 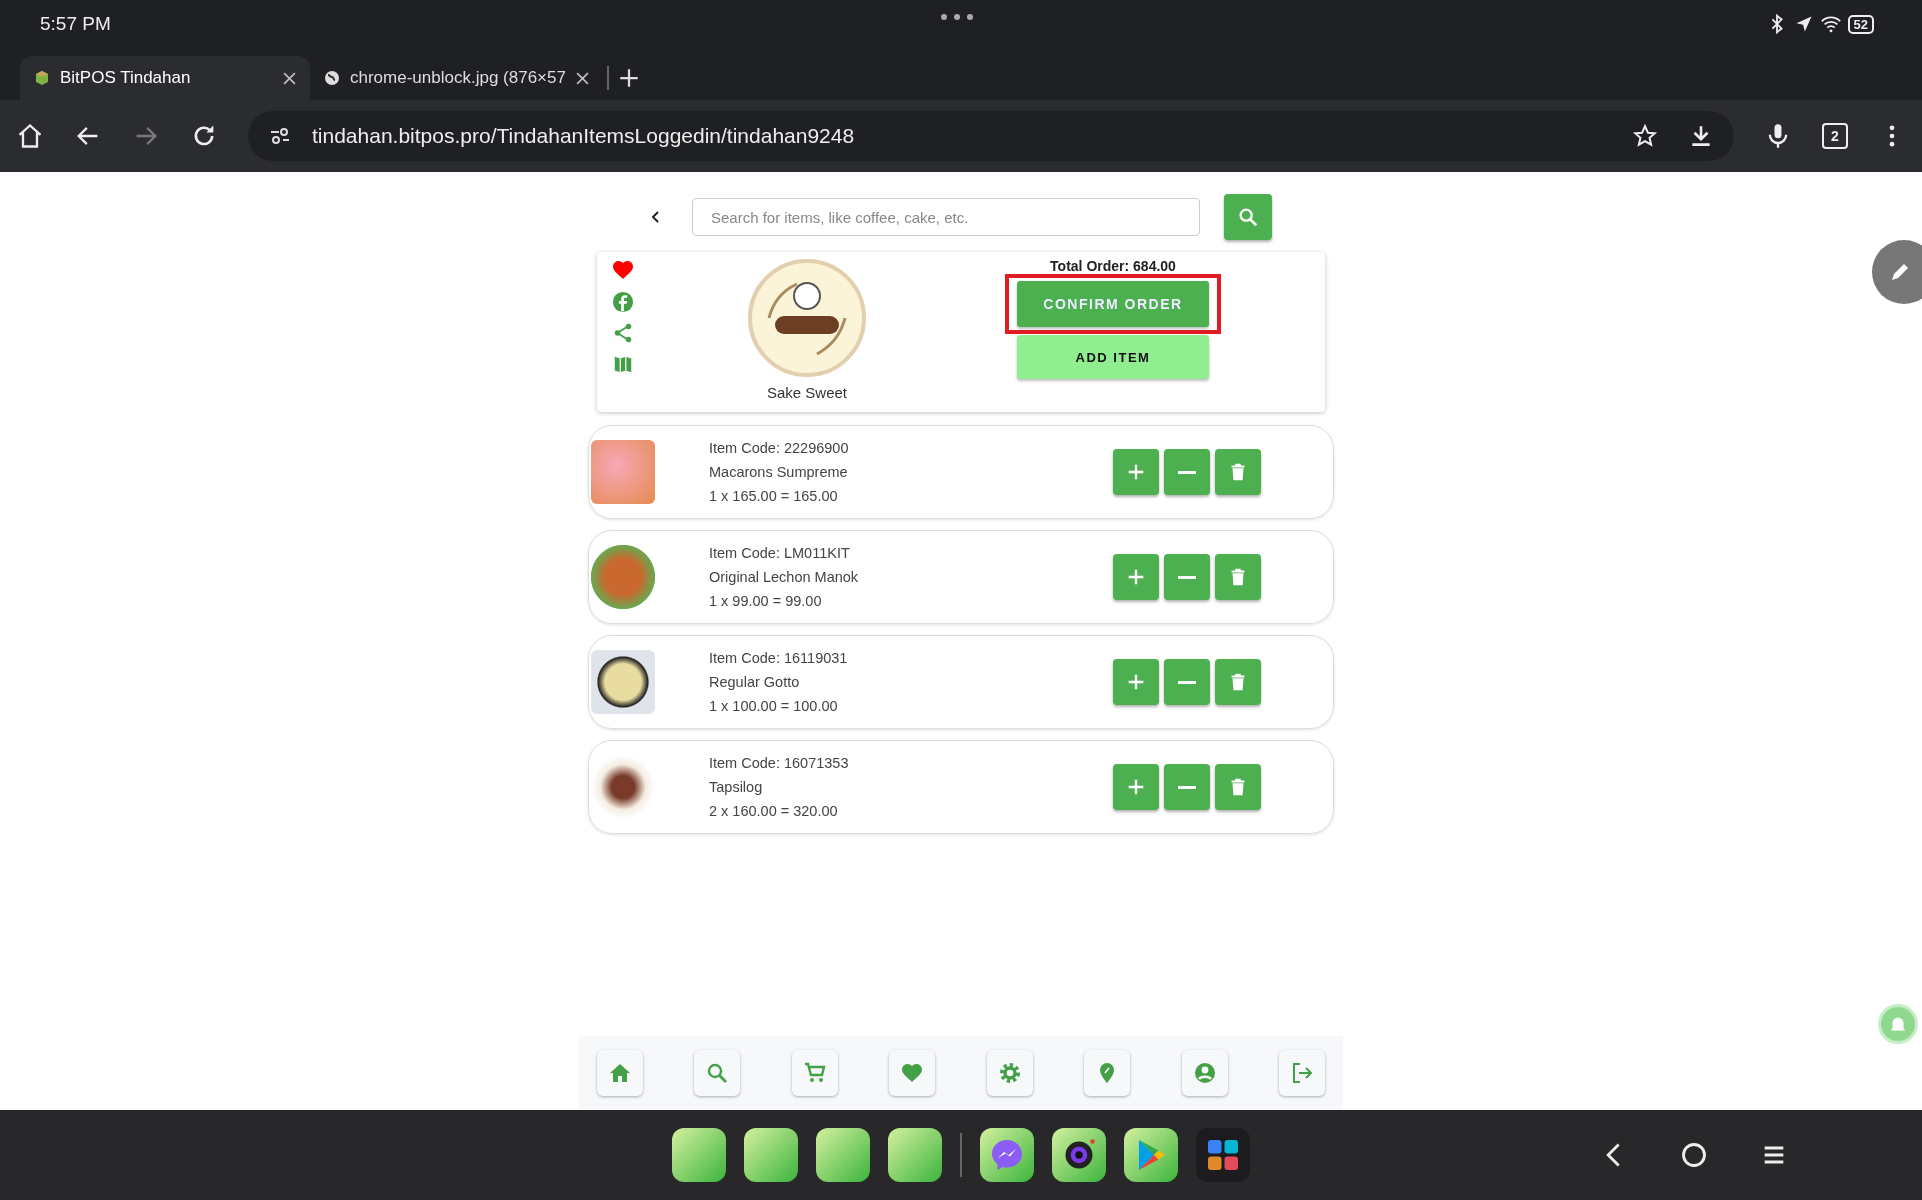 I want to click on gear-icon, so click(x=1009, y=1073).